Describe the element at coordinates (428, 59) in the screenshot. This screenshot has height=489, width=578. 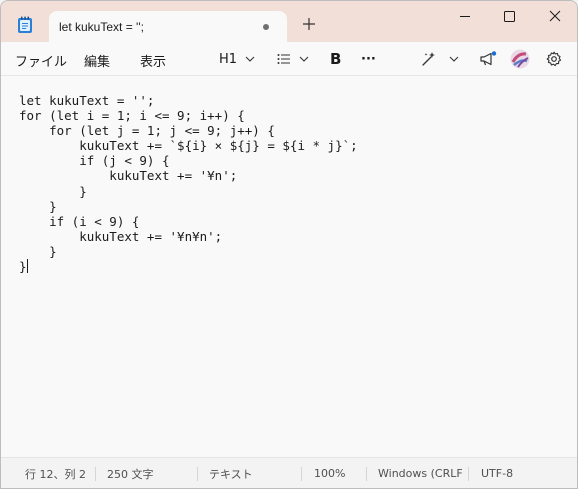
I see `copilot-icon` at that location.